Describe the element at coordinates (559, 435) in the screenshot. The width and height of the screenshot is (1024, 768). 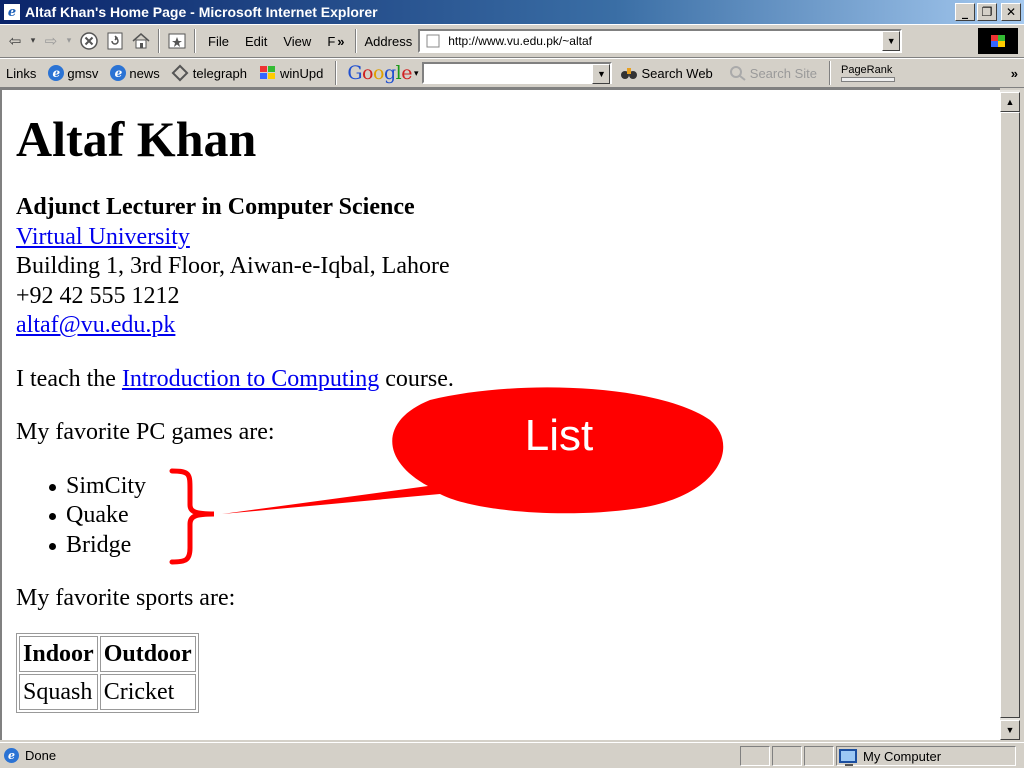
I see `callout-label: List` at that location.